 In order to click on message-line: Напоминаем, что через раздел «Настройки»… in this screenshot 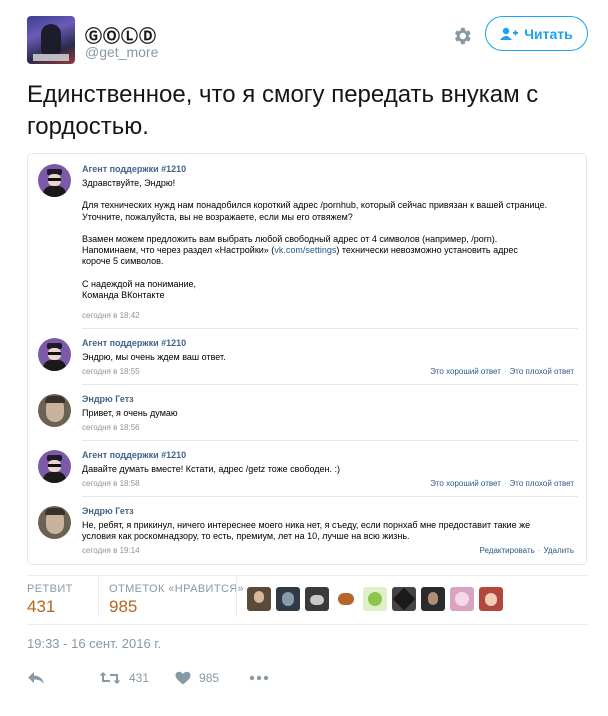, I will do `click(327, 250)`.